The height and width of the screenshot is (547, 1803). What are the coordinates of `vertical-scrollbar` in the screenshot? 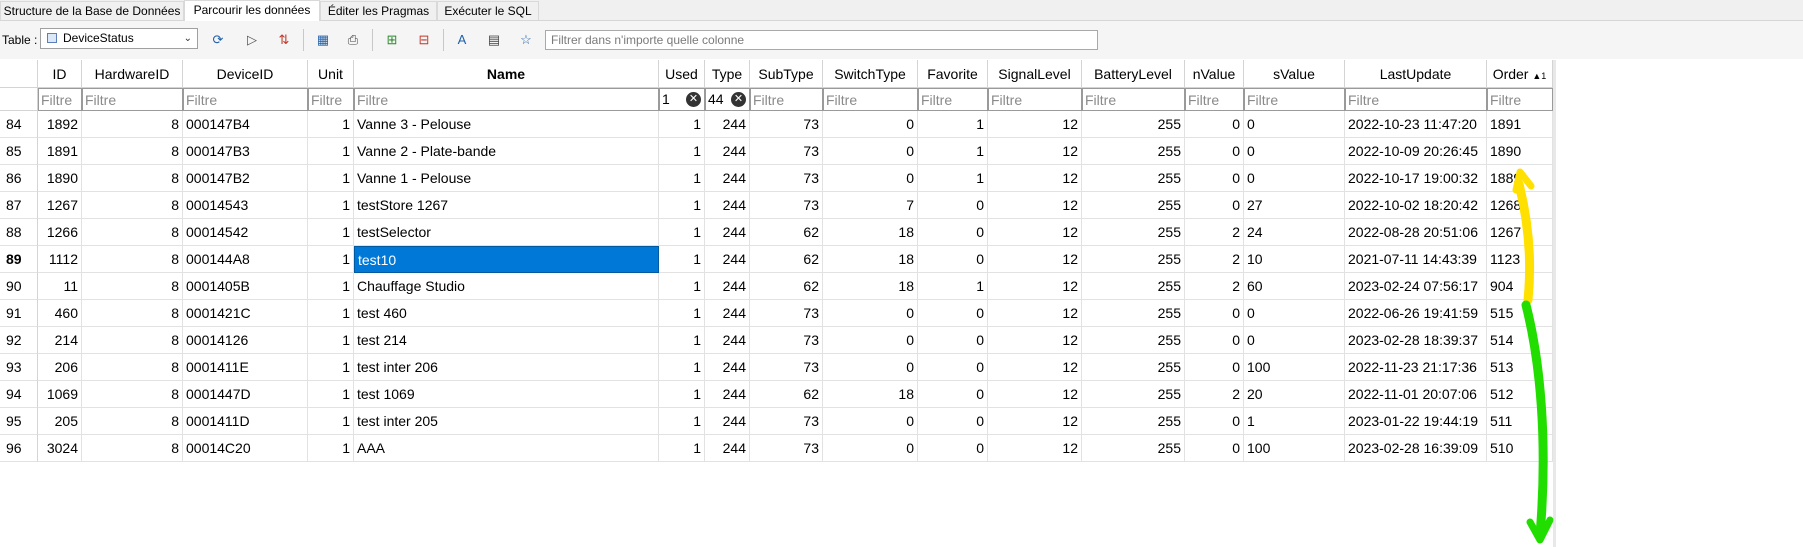 It's located at (1554, 303).